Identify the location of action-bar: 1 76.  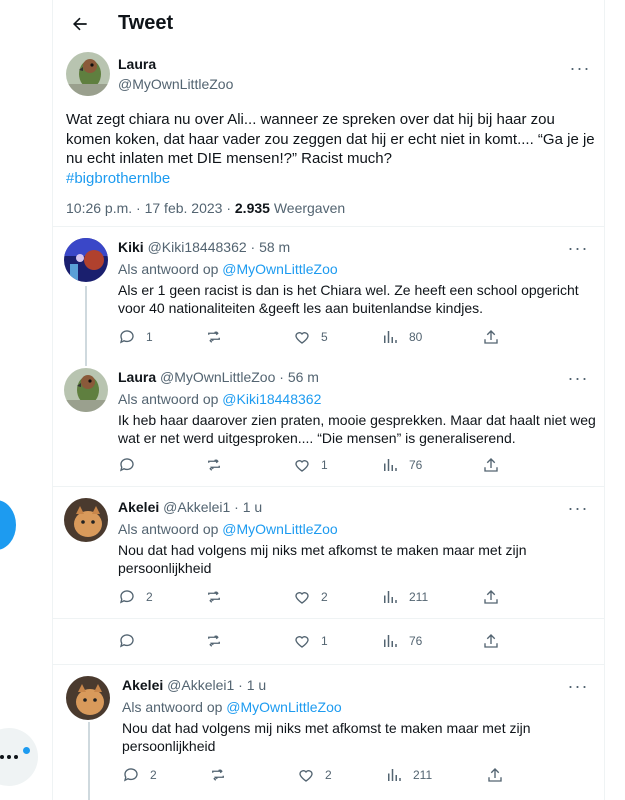
(320, 642).